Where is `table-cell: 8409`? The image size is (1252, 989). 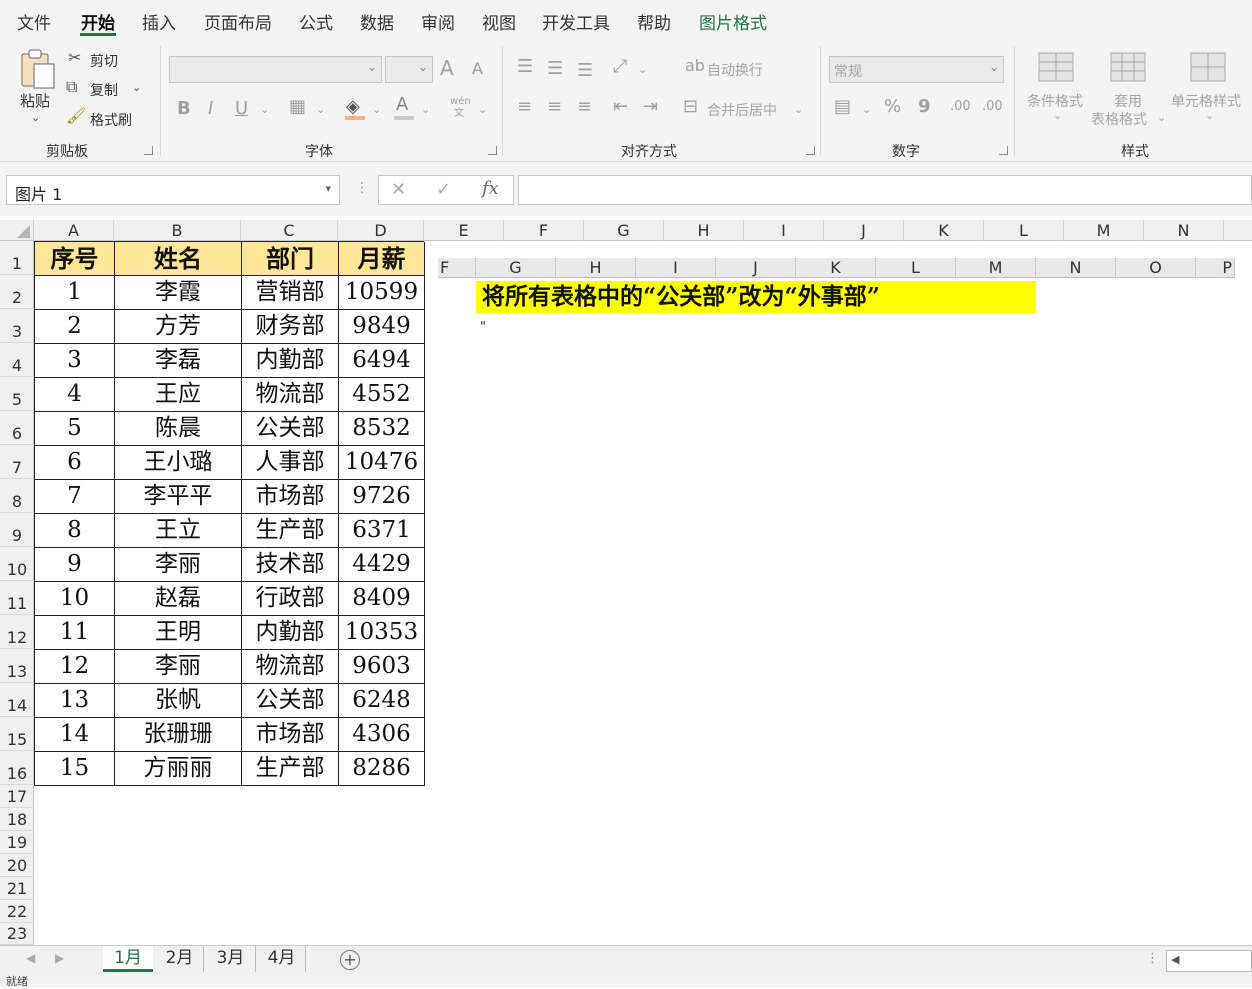 table-cell: 8409 is located at coordinates (382, 599).